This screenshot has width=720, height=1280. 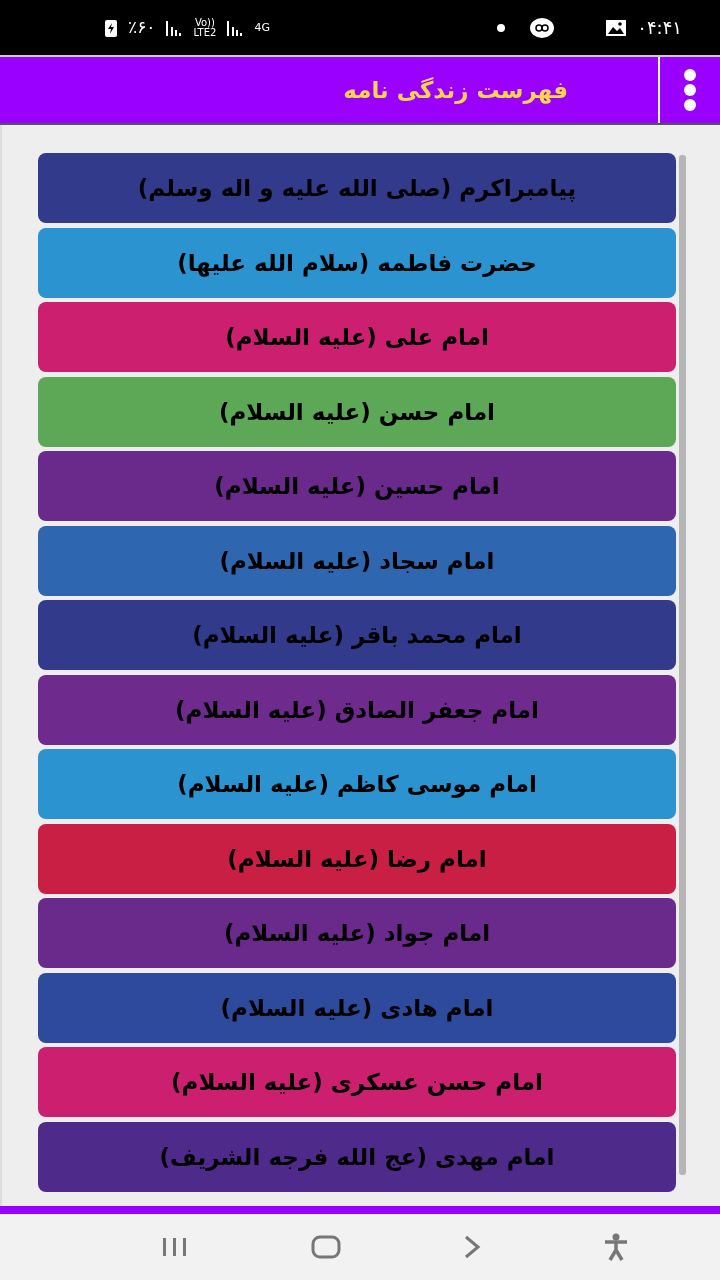 I want to click on network-label: 4G, so click(x=262, y=27).